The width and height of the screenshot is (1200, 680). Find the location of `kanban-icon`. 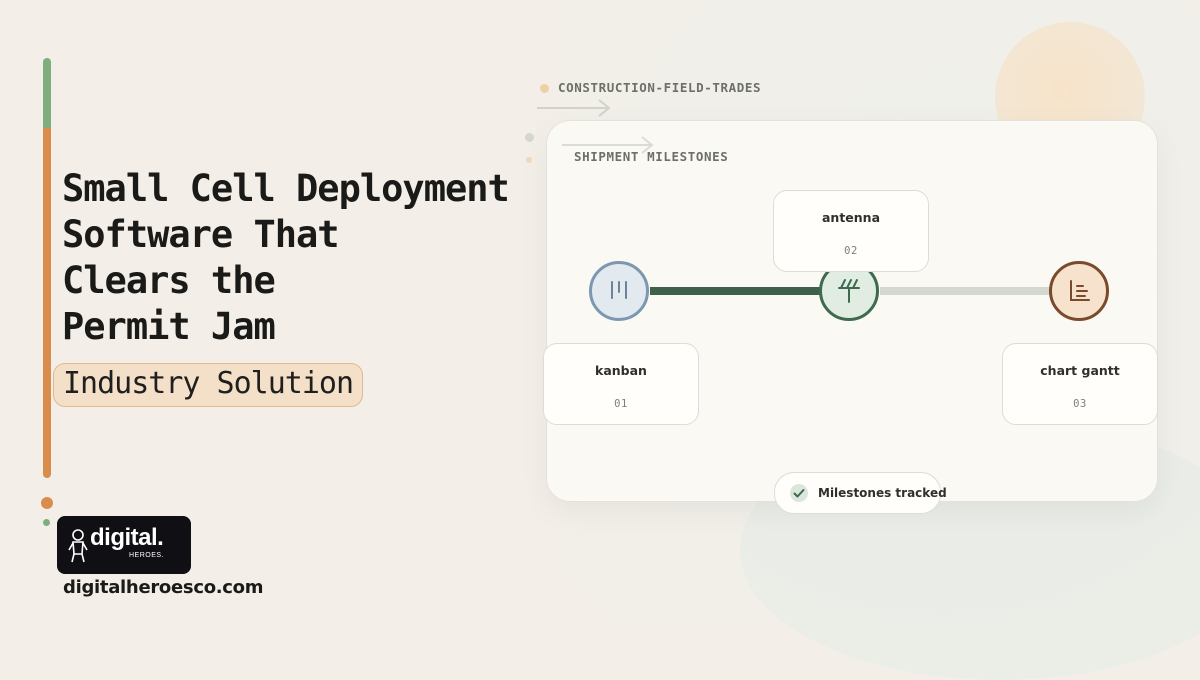

kanban-icon is located at coordinates (619, 290).